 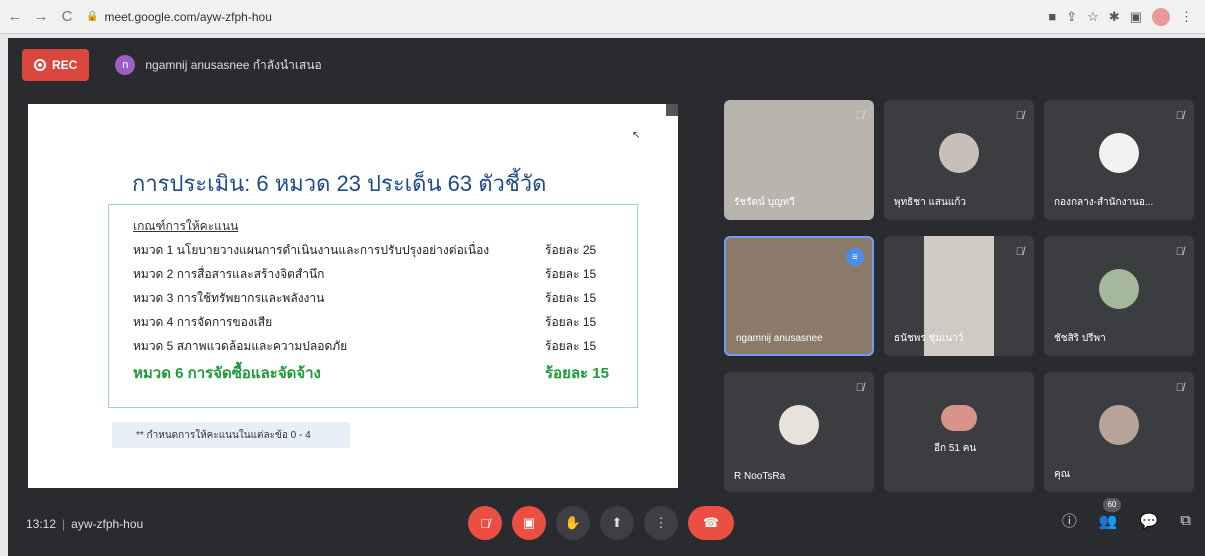 What do you see at coordinates (606, 65) in the screenshot?
I see `meet-topbar: REC n ngamnij anusasnee กำลังนำเสนอ` at bounding box center [606, 65].